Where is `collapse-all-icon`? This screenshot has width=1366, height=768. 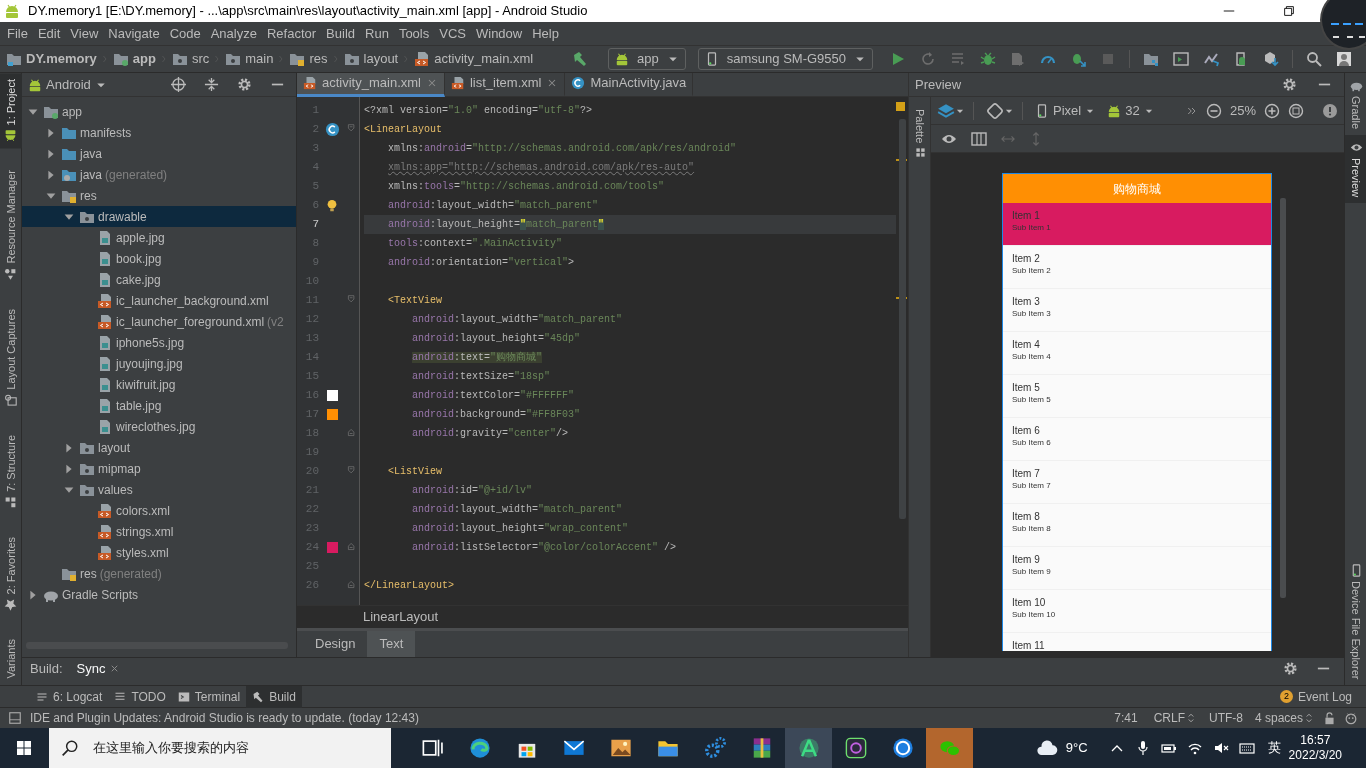
collapse-all-icon is located at coordinates (211, 84).